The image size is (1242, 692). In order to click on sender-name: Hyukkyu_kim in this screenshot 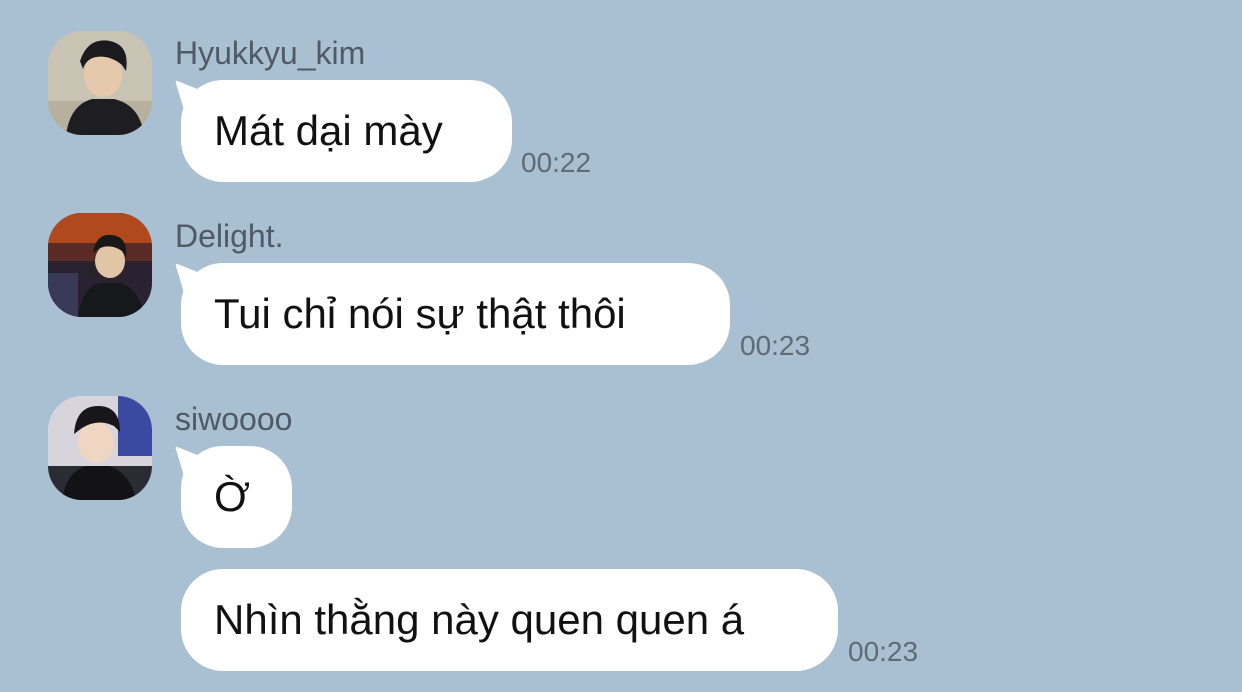, I will do `click(270, 53)`.